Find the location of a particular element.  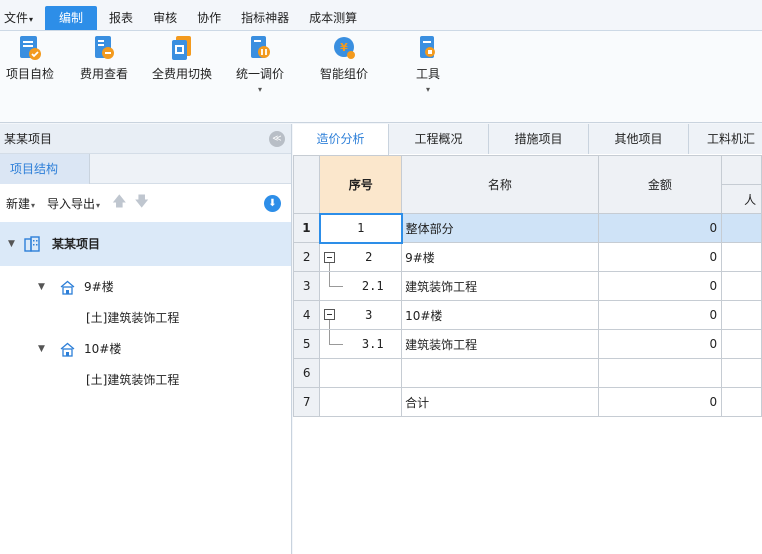

tab-materials-summary: 工料机汇 is located at coordinates (725, 139).